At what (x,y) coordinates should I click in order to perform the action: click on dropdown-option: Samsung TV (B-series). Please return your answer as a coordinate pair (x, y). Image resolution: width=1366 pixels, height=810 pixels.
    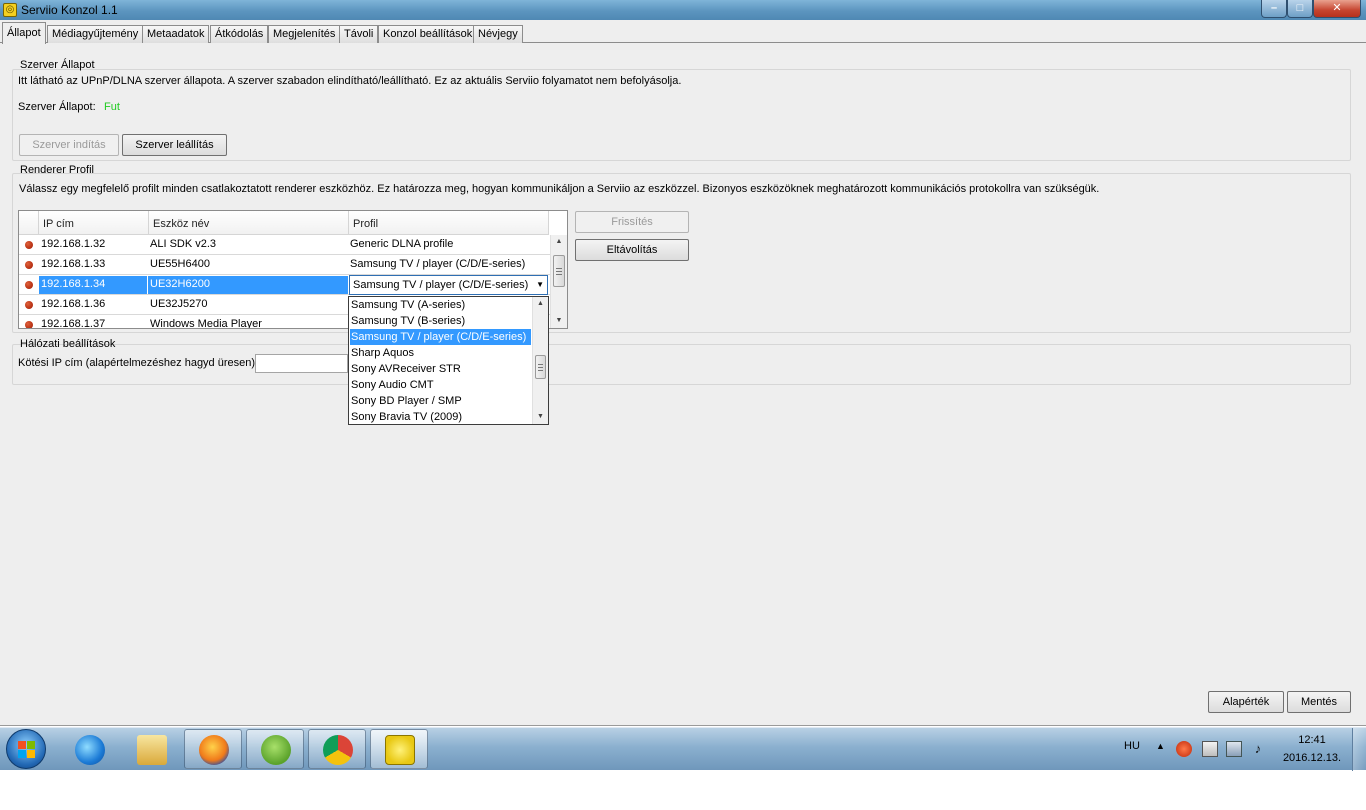
    Looking at the image, I should click on (440, 321).